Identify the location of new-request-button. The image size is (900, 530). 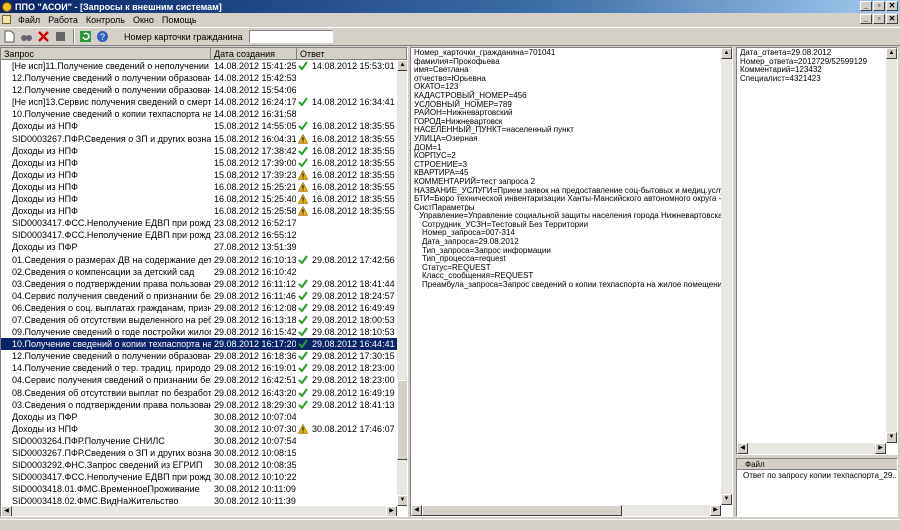
(9, 36).